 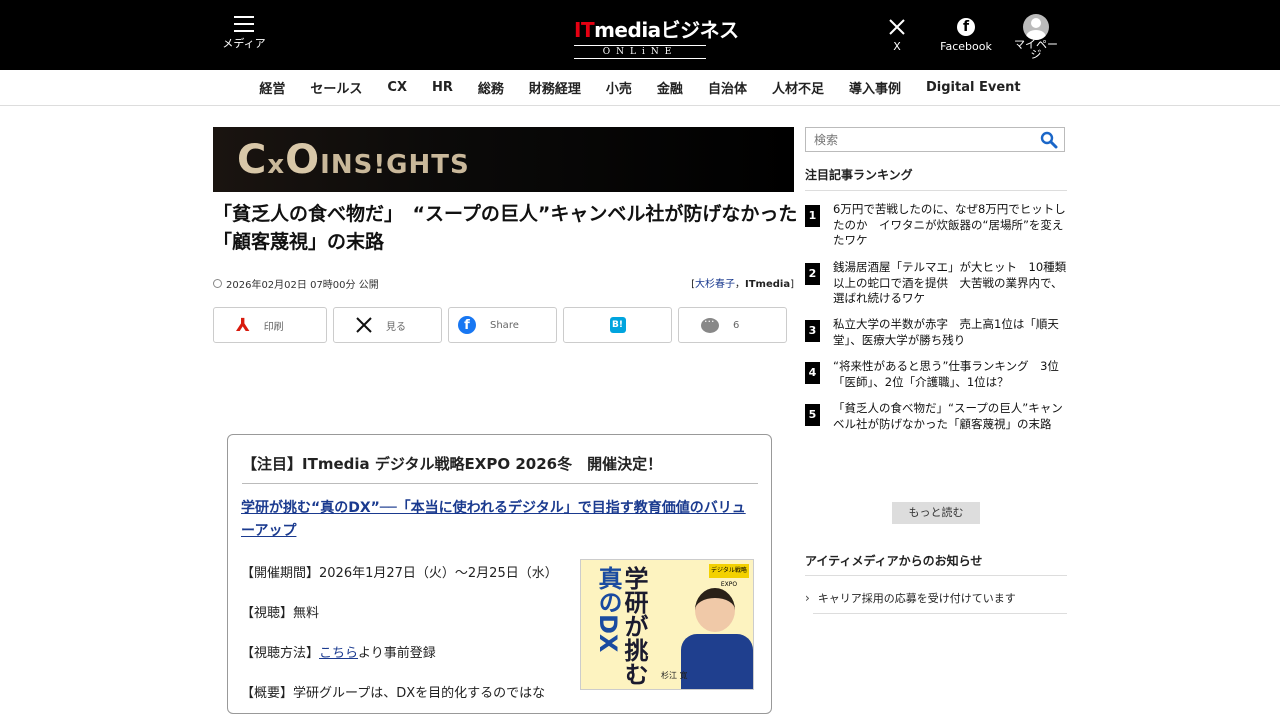 What do you see at coordinates (666, 30) in the screenshot?
I see `logo-media: mediaビジネス` at bounding box center [666, 30].